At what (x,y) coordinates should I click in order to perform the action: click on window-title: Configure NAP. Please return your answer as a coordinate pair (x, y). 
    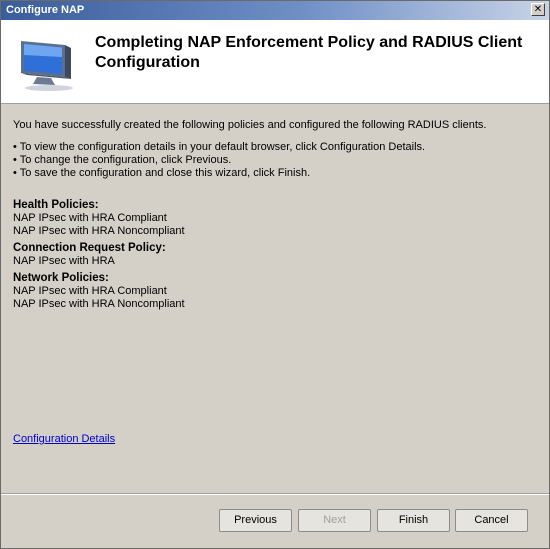
    Looking at the image, I should click on (45, 10).